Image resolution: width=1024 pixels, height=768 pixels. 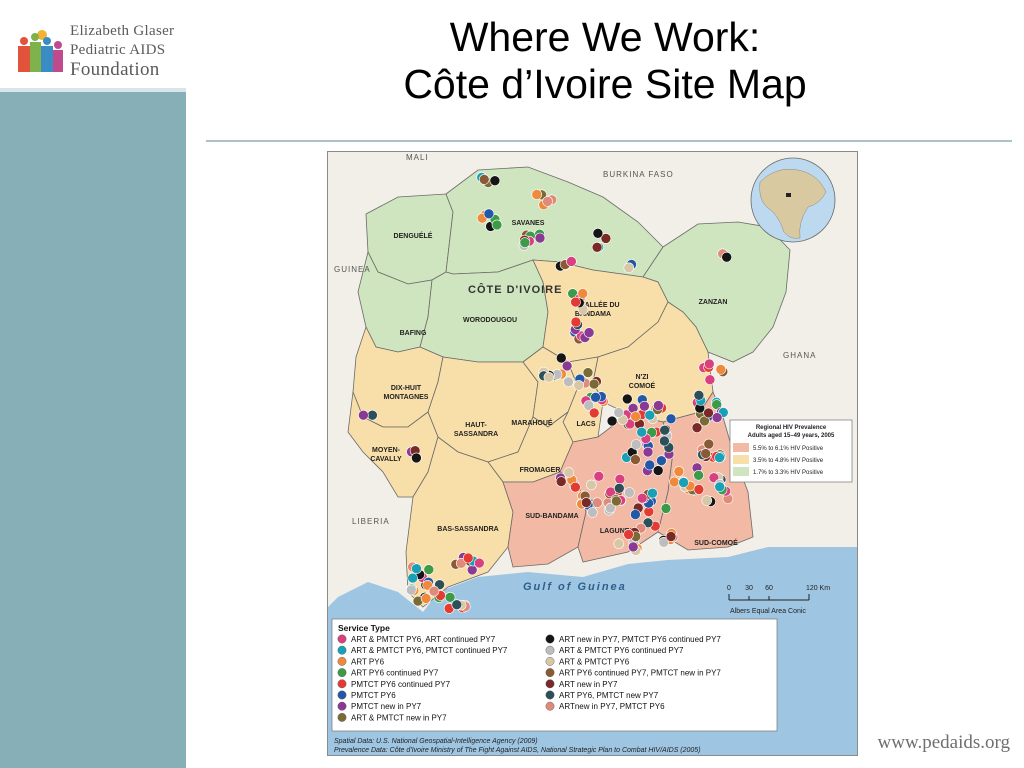 I want to click on label-sud-comoe: SUD-COMOÉ, so click(x=716, y=542).